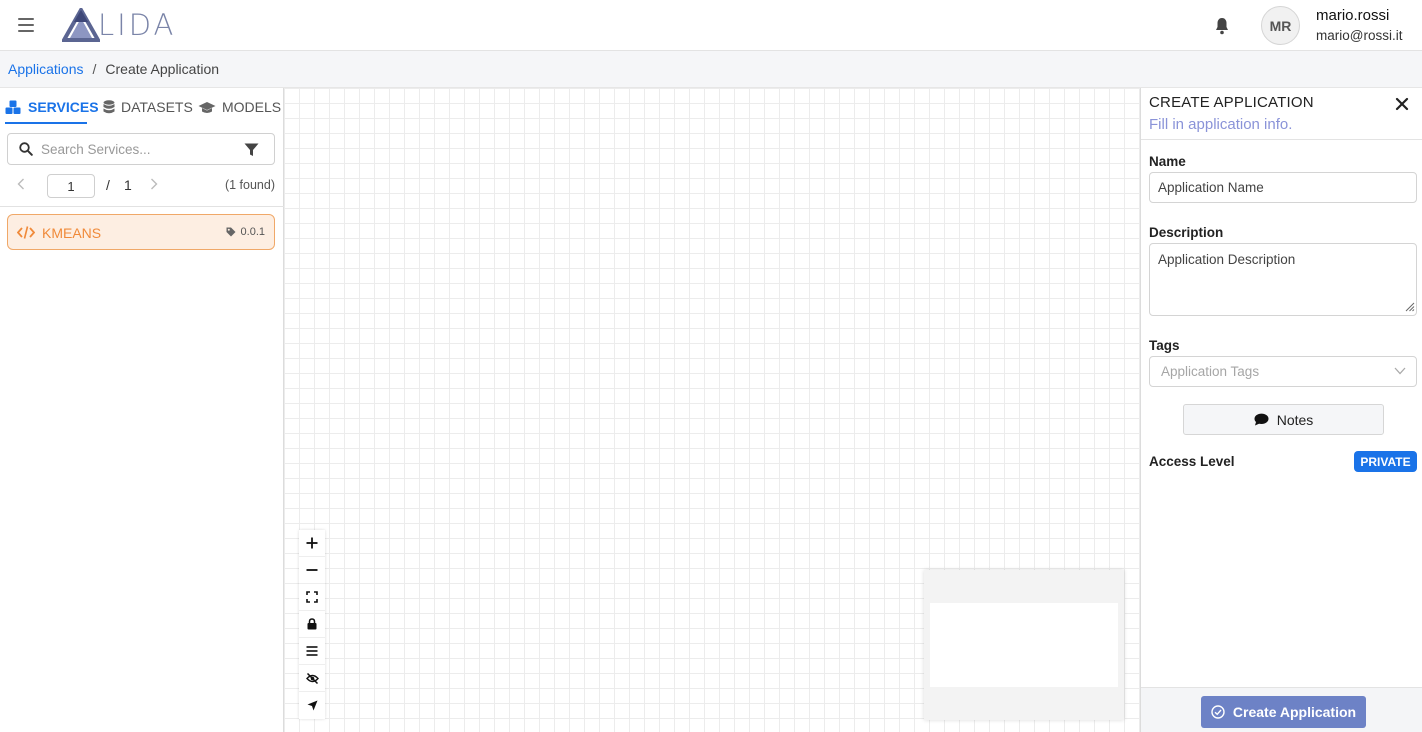 The image size is (1422, 732). Describe the element at coordinates (26, 232) in the screenshot. I see `code-icon` at that location.